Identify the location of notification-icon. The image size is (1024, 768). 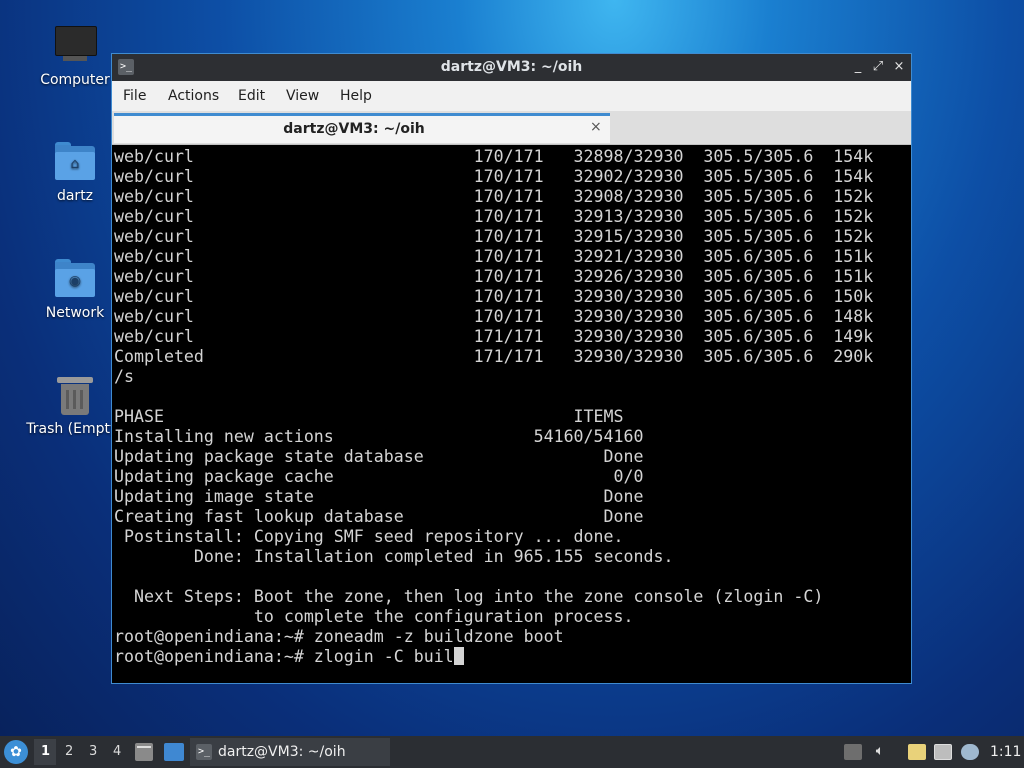
(970, 752).